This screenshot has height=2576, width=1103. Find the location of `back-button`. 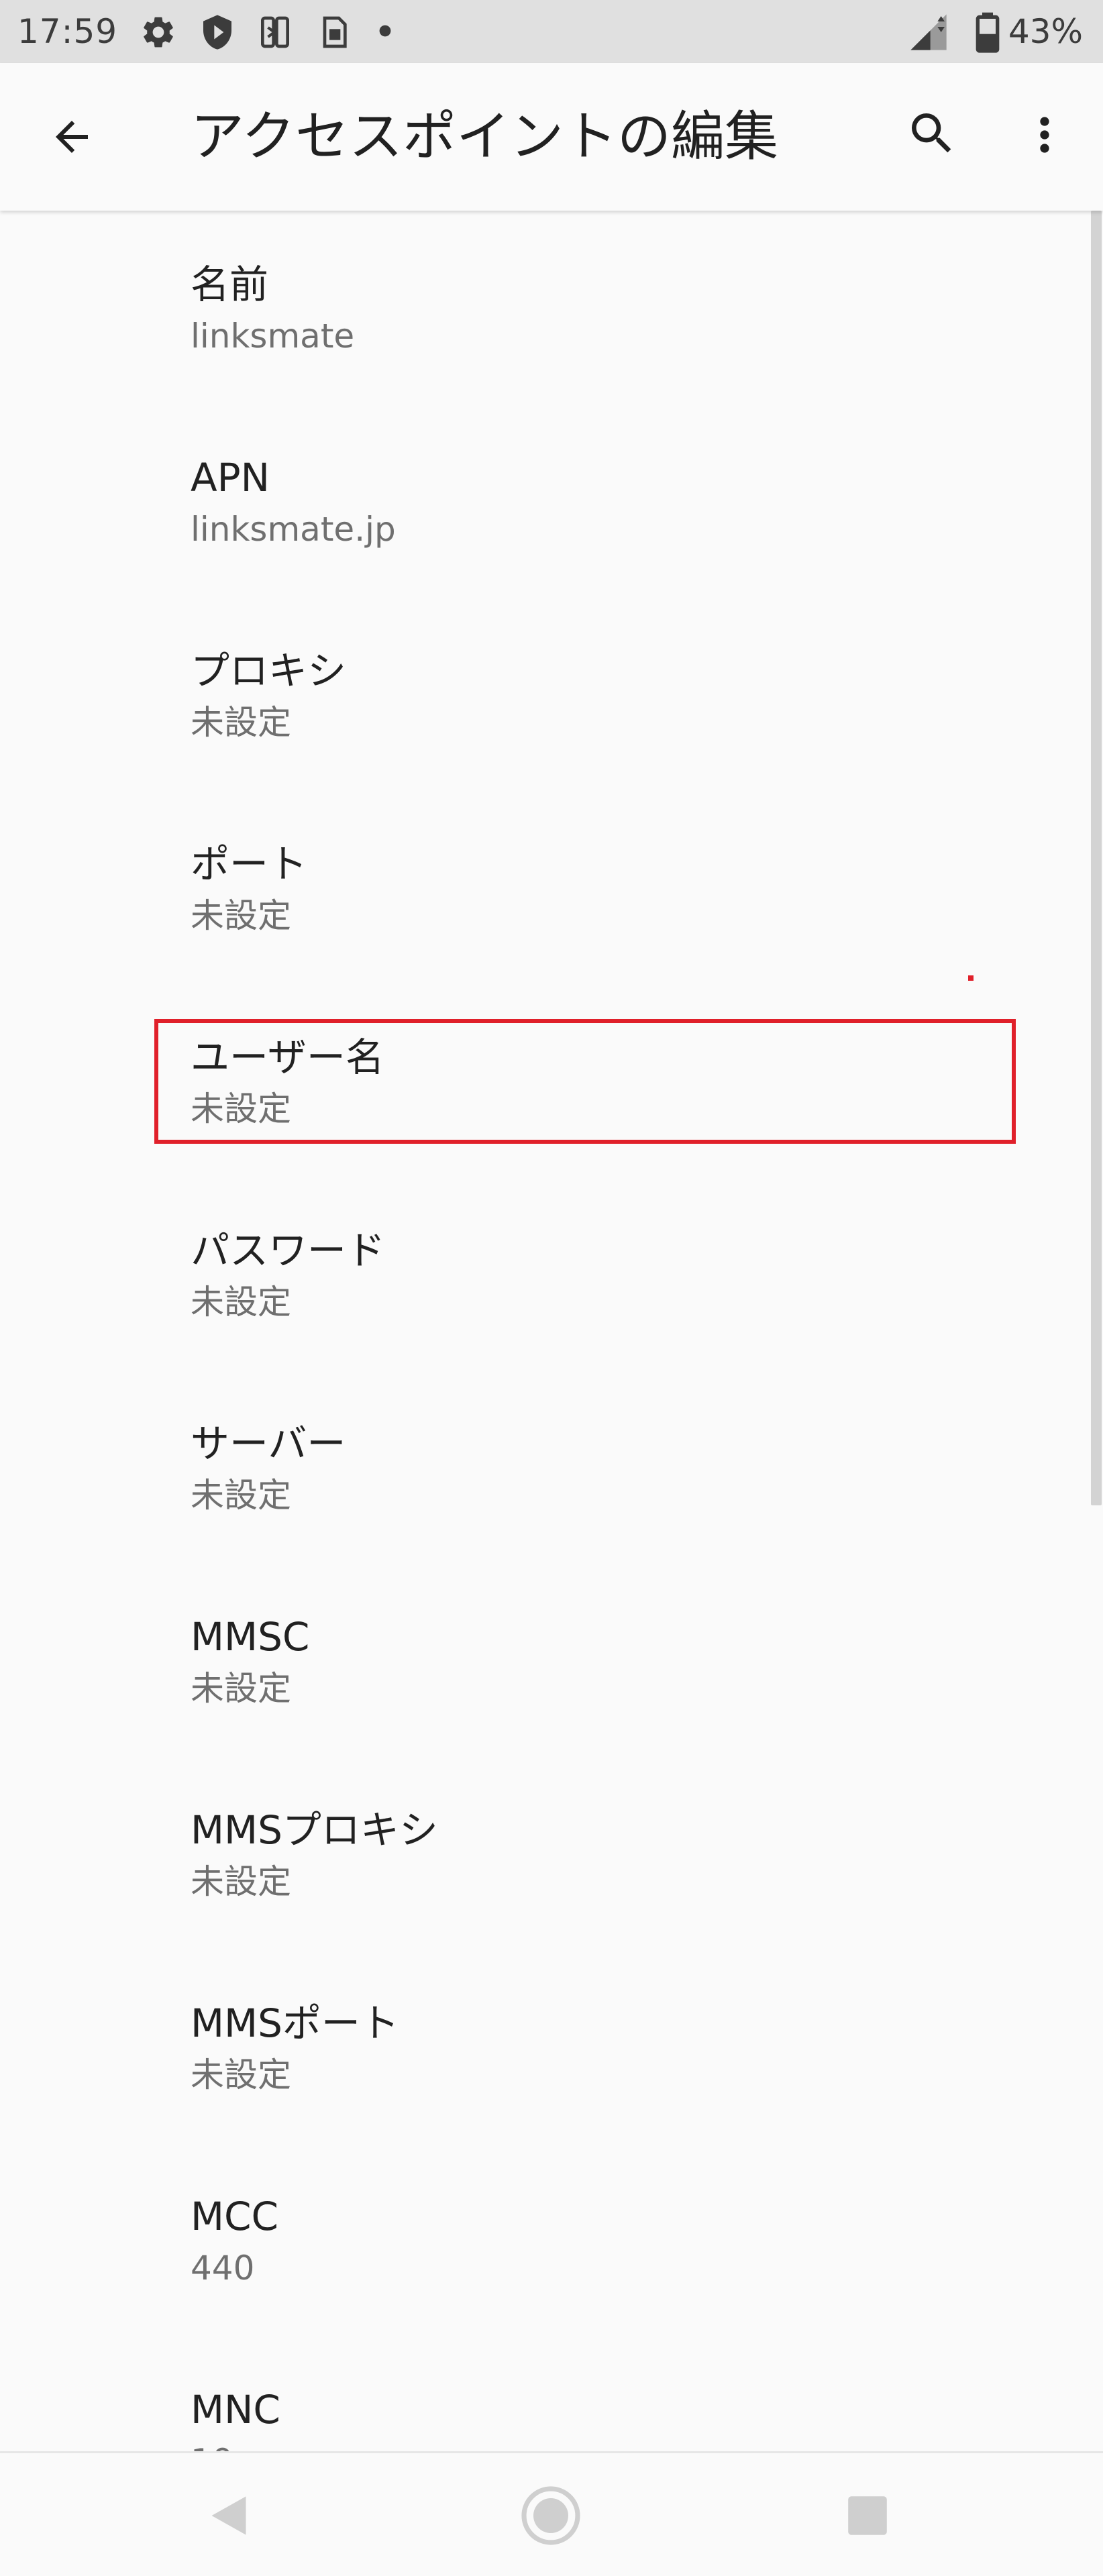

back-button is located at coordinates (72, 137).